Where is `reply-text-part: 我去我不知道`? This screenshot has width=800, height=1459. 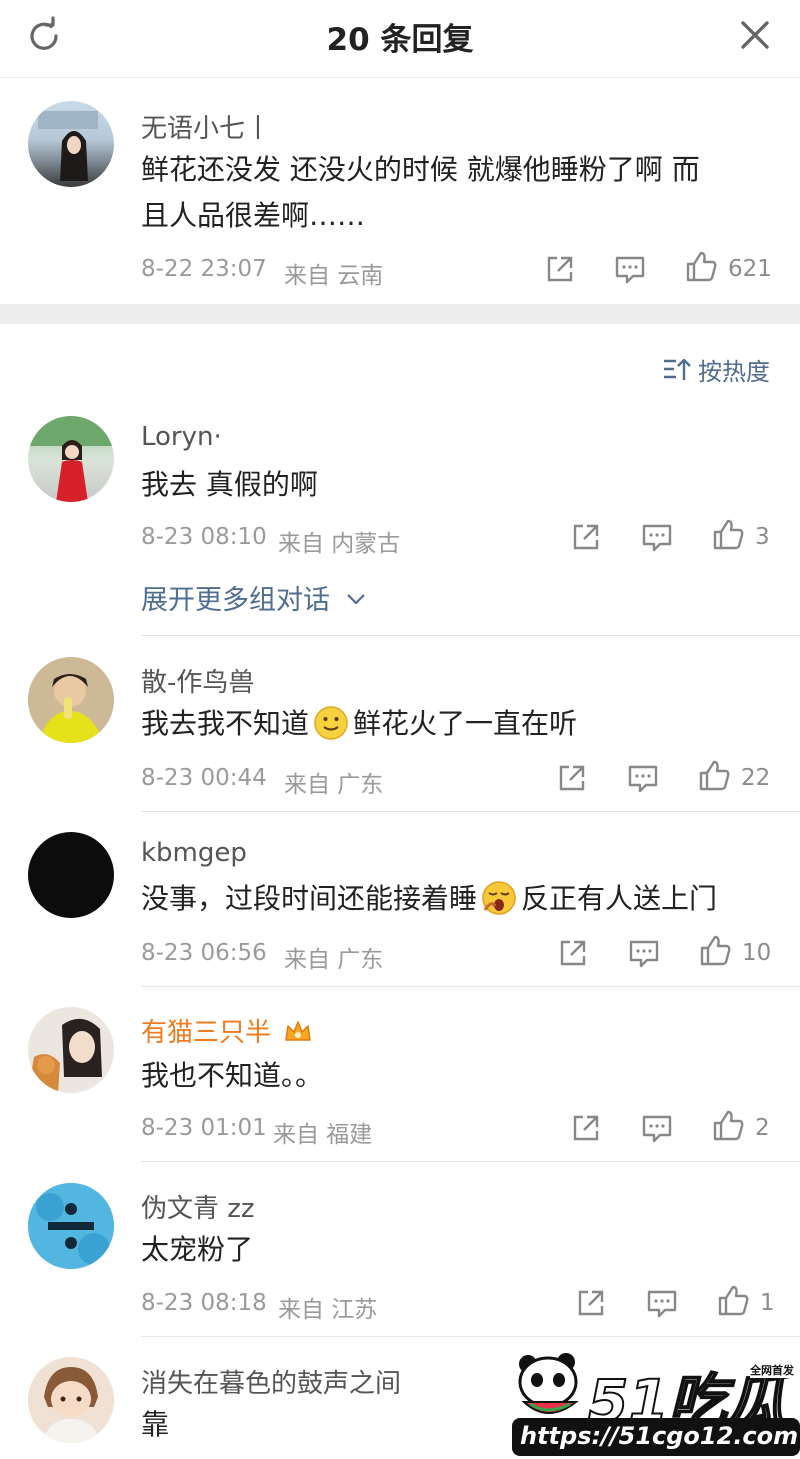 reply-text-part: 我去我不知道 is located at coordinates (225, 723).